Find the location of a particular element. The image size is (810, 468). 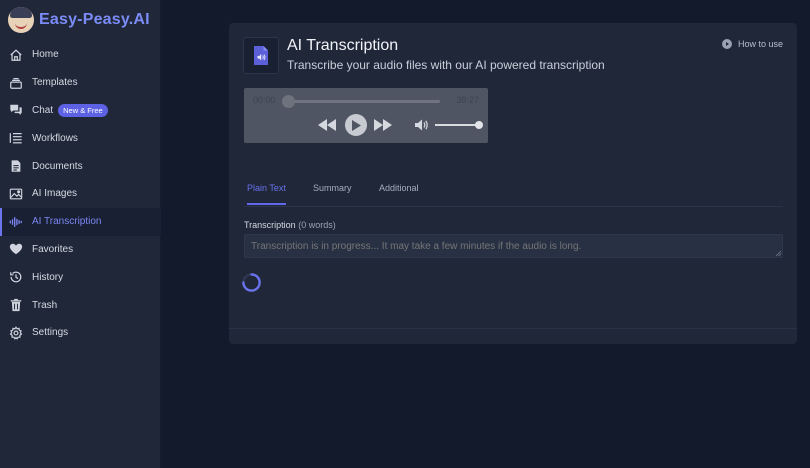

sidebar-item-label: Trash is located at coordinates (45, 305).